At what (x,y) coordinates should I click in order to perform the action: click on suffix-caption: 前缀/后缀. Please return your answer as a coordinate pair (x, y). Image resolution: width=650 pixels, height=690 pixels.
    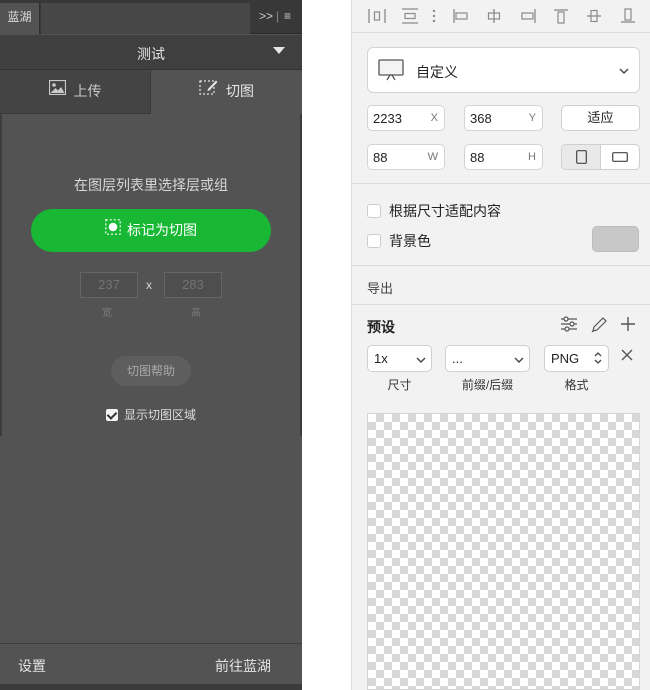
    Looking at the image, I should click on (487, 385).